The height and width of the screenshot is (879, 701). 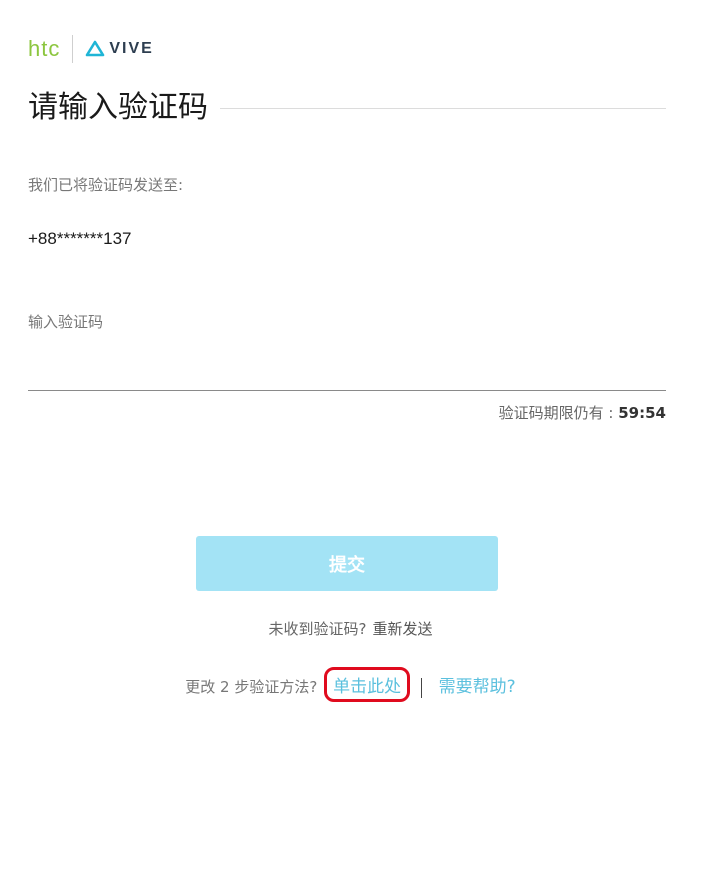 What do you see at coordinates (421, 687) in the screenshot?
I see `link-separator` at bounding box center [421, 687].